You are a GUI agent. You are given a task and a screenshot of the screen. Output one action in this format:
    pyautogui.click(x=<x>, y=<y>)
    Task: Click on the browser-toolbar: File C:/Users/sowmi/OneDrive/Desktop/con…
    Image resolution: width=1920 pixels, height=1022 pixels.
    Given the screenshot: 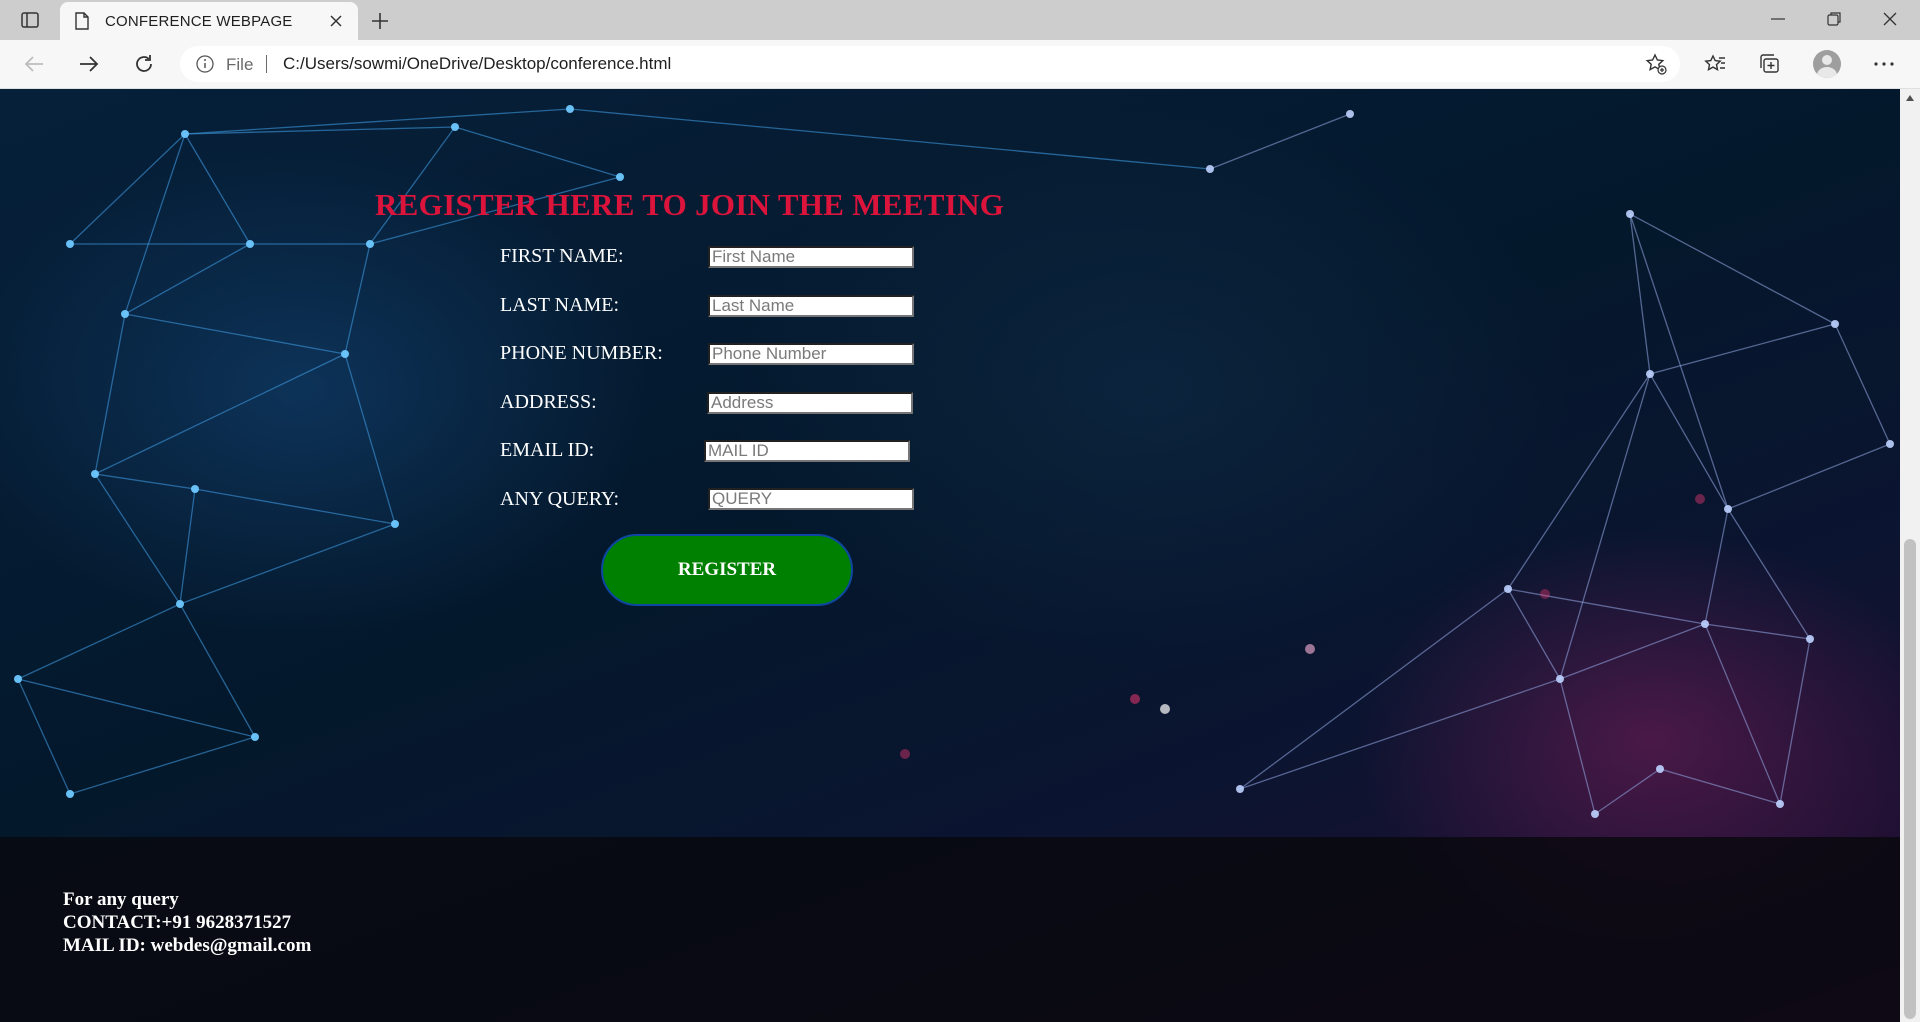 What is the action you would take?
    pyautogui.click(x=960, y=64)
    